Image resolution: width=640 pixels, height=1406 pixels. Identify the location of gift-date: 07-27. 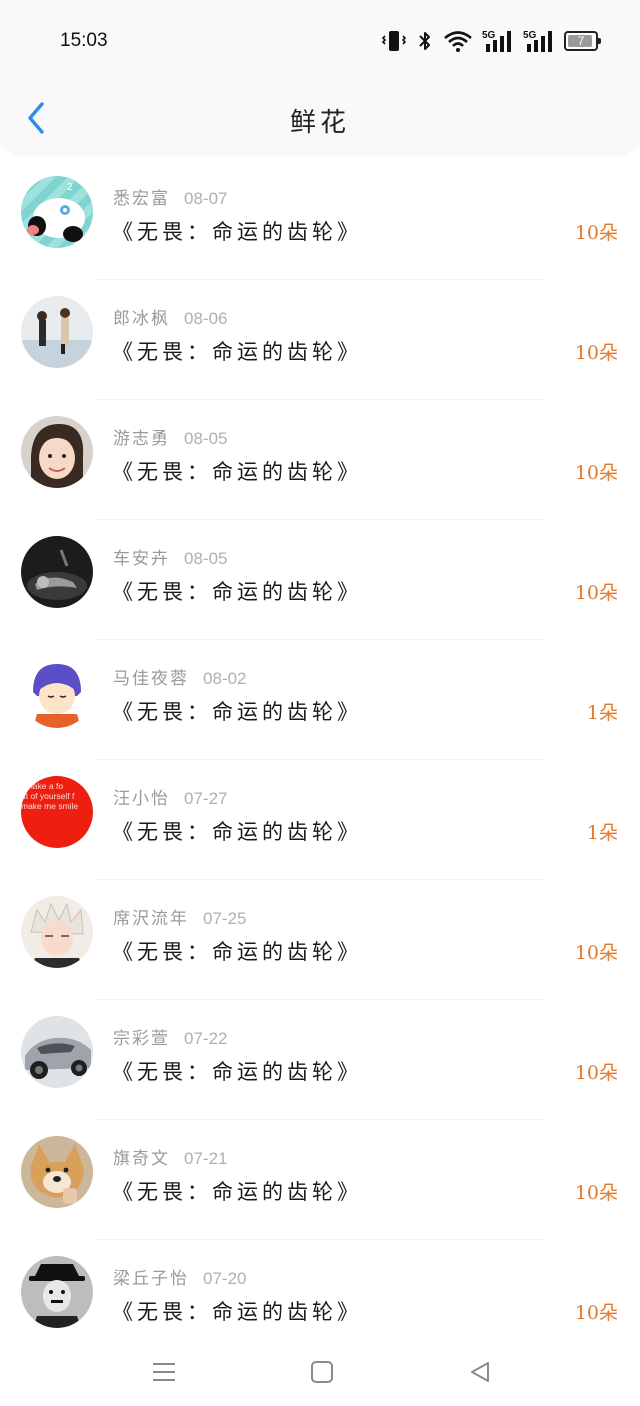
(206, 798).